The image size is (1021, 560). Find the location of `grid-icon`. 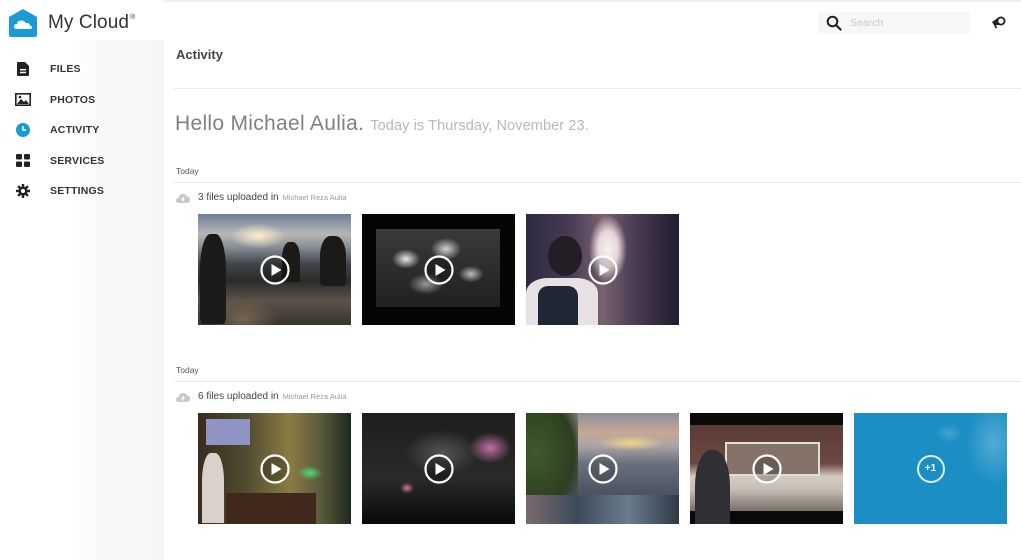

grid-icon is located at coordinates (23, 161).